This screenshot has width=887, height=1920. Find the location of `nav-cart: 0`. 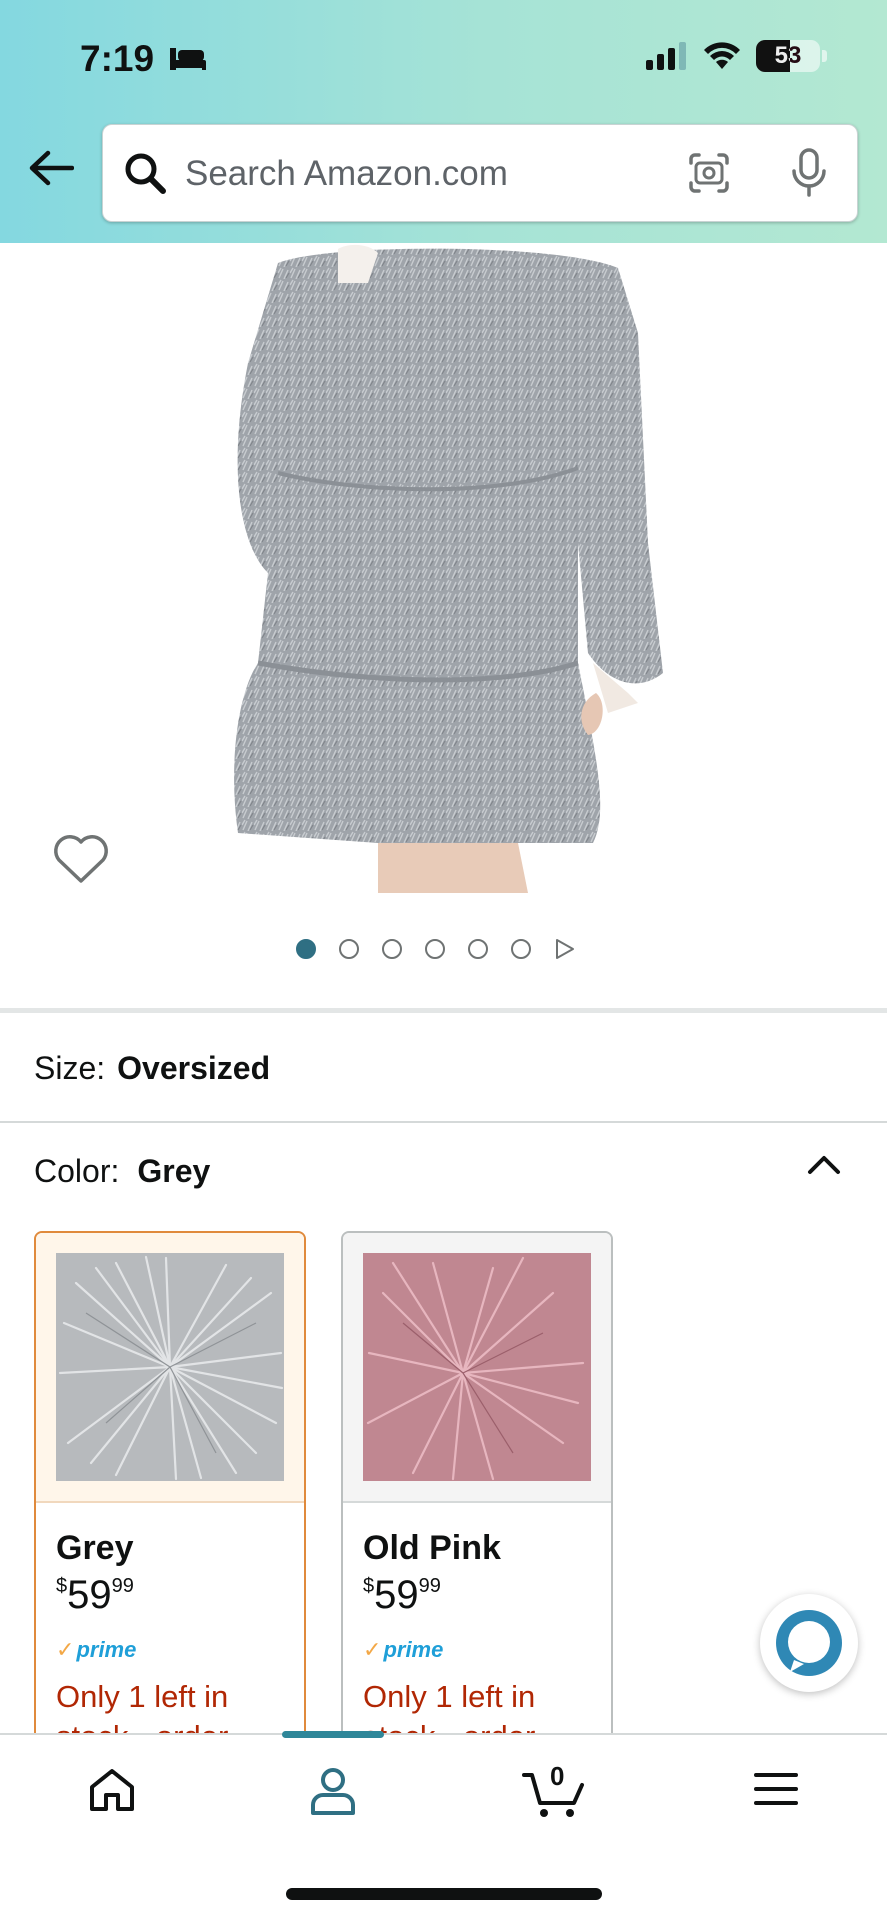

nav-cart: 0 is located at coordinates (554, 1792).